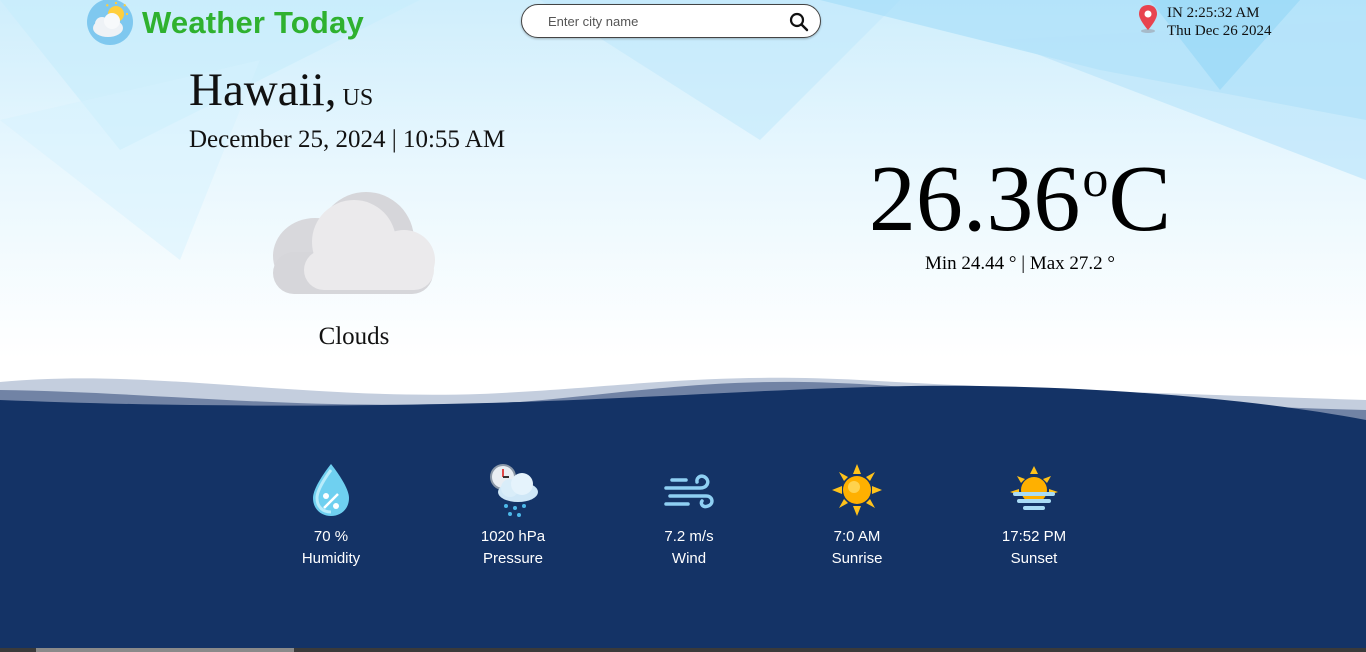 This screenshot has width=1366, height=652. Describe the element at coordinates (1148, 19) in the screenshot. I see `map-pin-icon` at that location.